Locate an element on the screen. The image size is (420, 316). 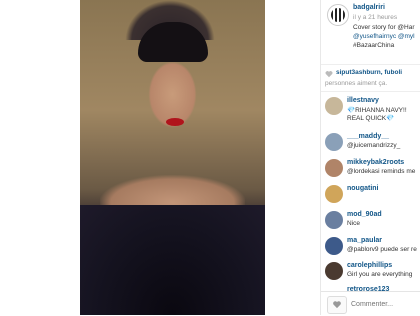
comment-input is located at coordinates (384, 304).